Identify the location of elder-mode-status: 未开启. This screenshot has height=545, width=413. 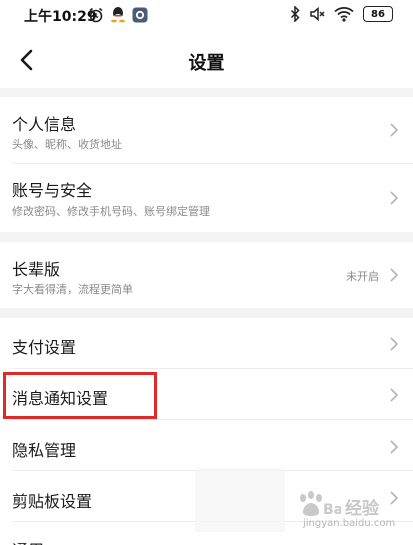
(362, 276).